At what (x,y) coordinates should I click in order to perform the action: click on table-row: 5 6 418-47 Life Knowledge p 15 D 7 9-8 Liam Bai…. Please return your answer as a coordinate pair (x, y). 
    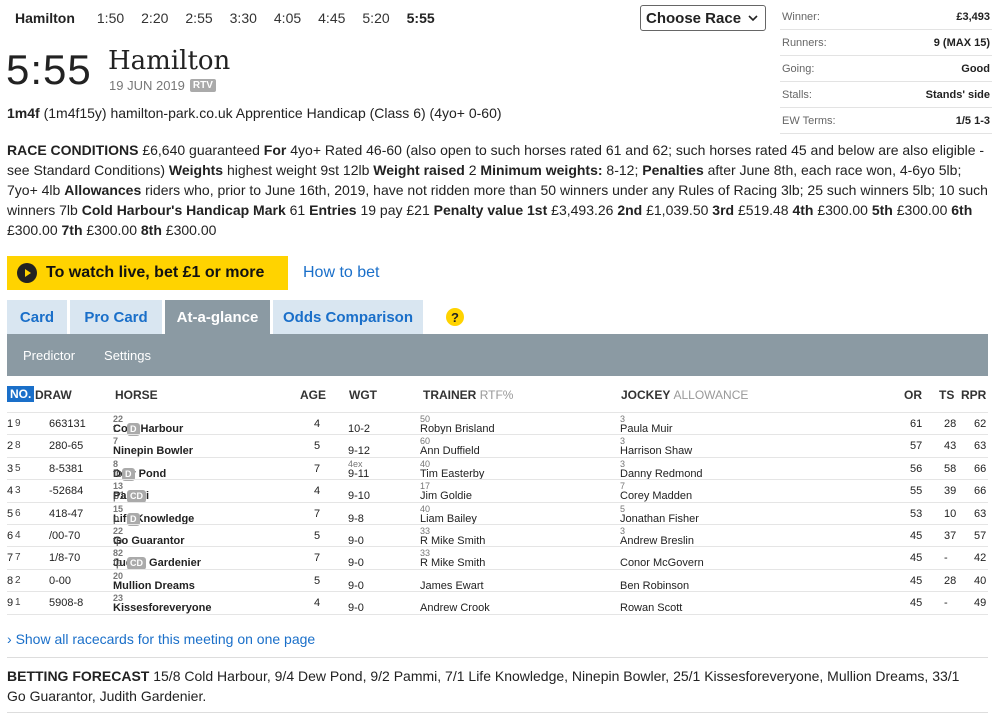
    Looking at the image, I should click on (497, 513).